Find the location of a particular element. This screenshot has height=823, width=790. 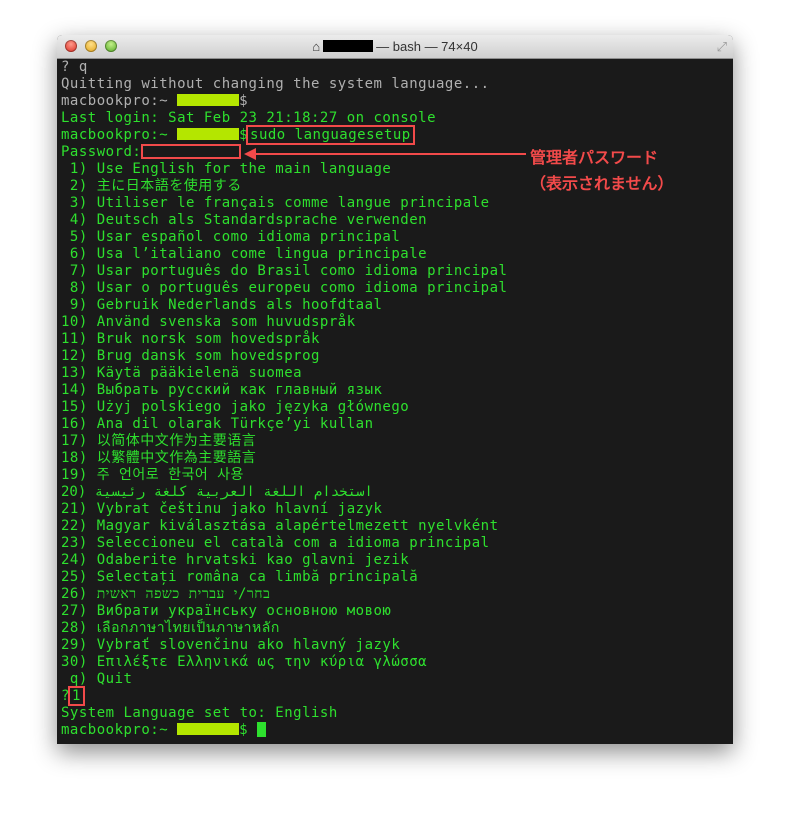

highlighted-input: sudo languagesetup is located at coordinates (330, 135).